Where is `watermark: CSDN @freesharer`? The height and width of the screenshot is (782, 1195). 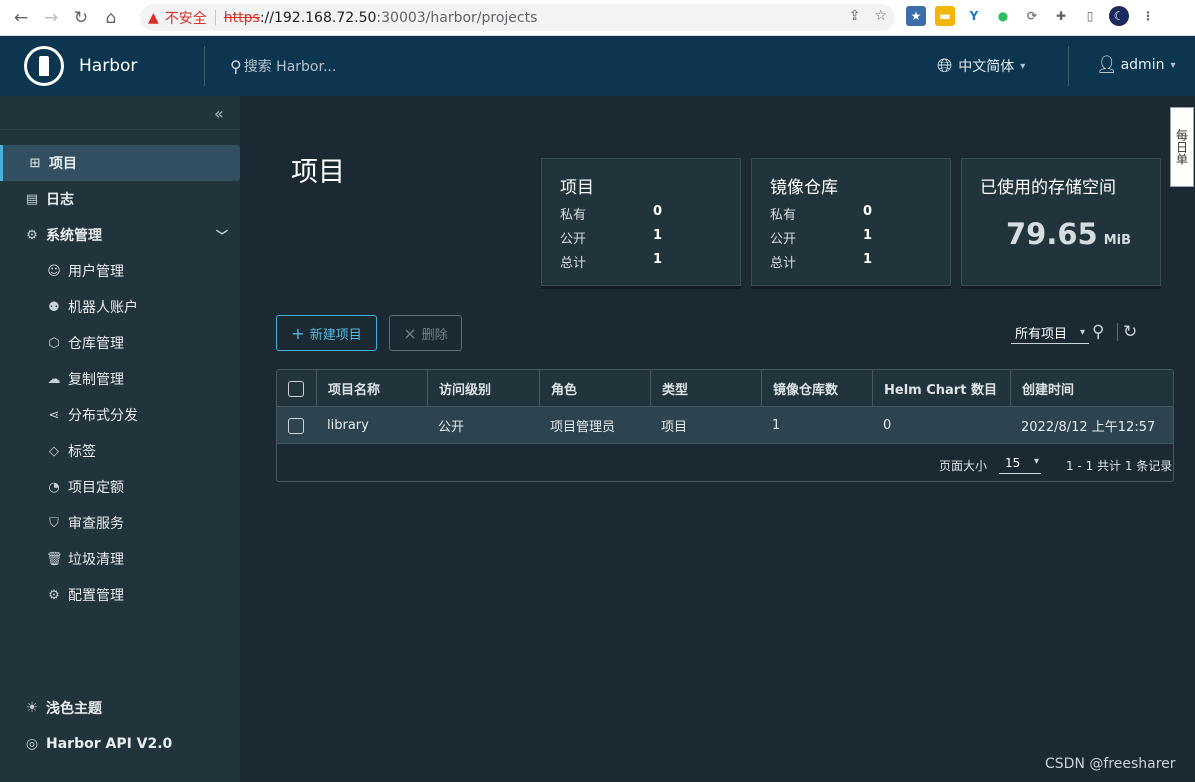 watermark: CSDN @freesharer is located at coordinates (1110, 764).